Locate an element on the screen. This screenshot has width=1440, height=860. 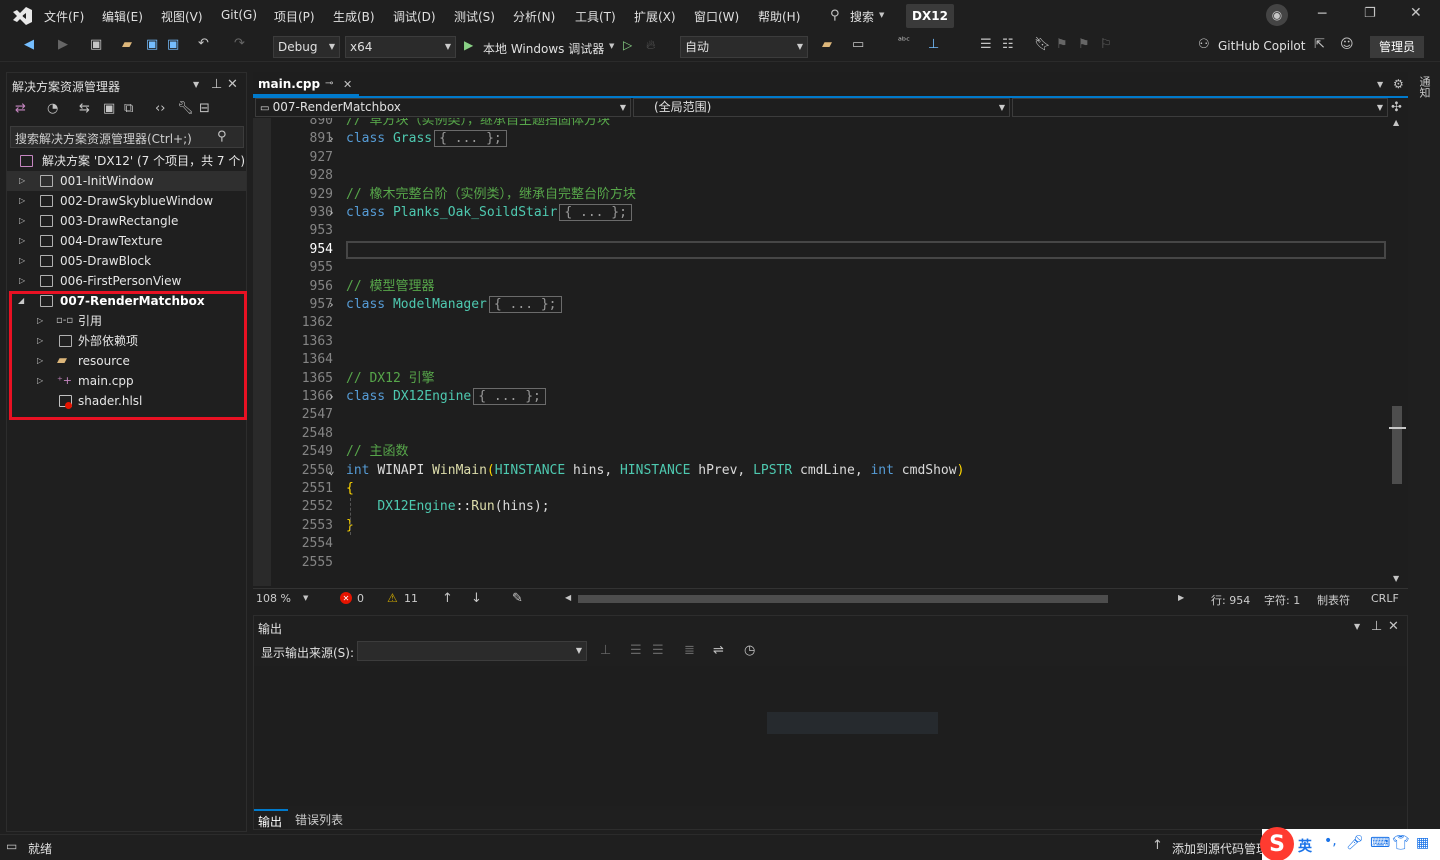
chevron-left-icon: ◀ is located at coordinates (568, 597).